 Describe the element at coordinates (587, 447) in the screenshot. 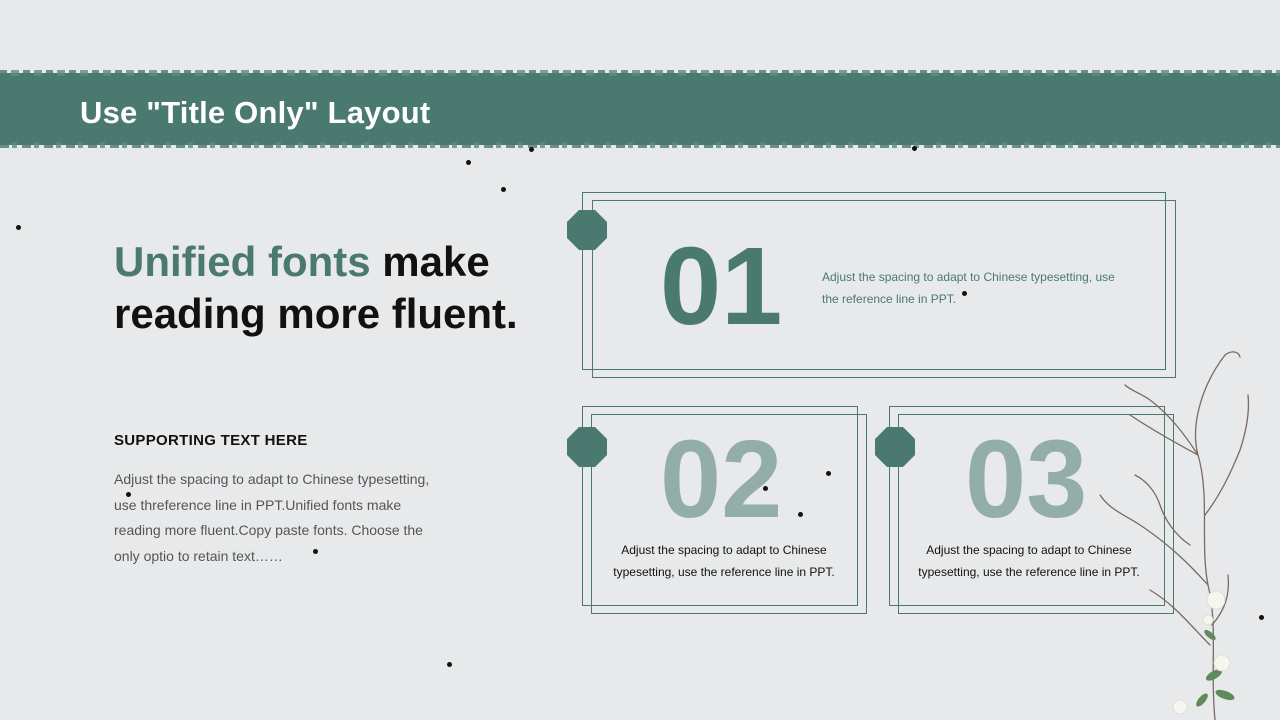

I see `card-02-octagon-icon` at that location.